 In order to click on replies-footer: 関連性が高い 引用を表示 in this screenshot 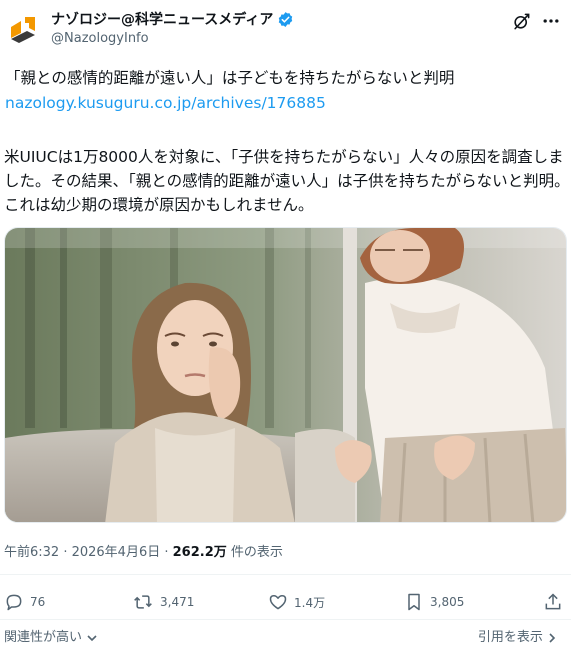, I will do `click(280, 635)`.